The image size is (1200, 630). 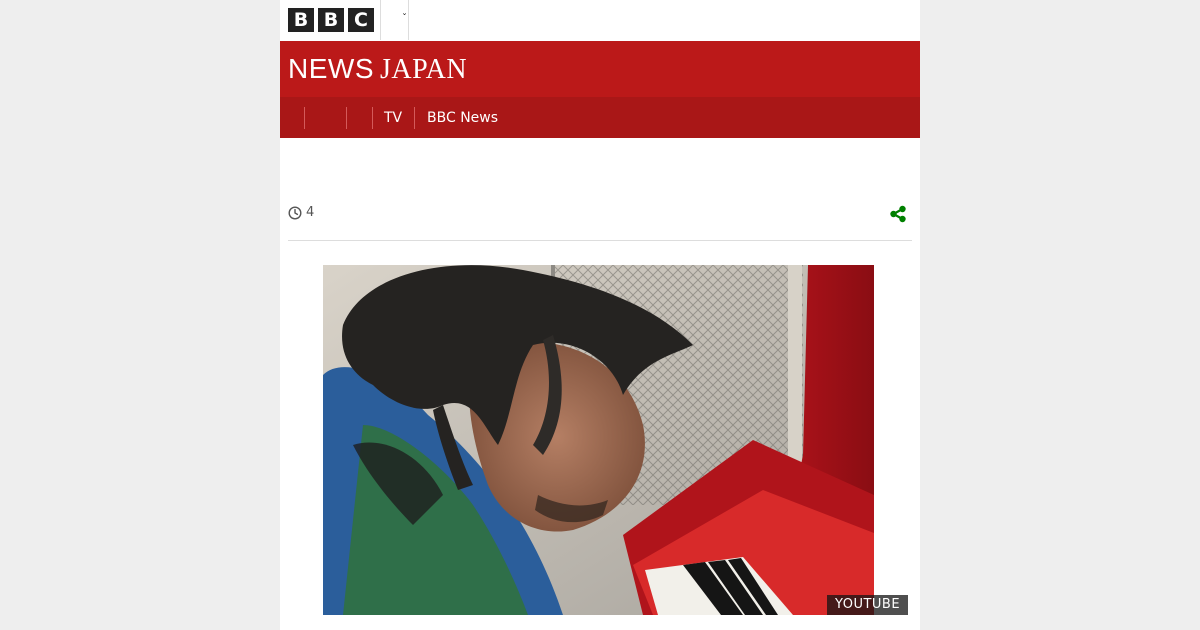 I want to click on image-credit: YOUTUBE, so click(x=868, y=605).